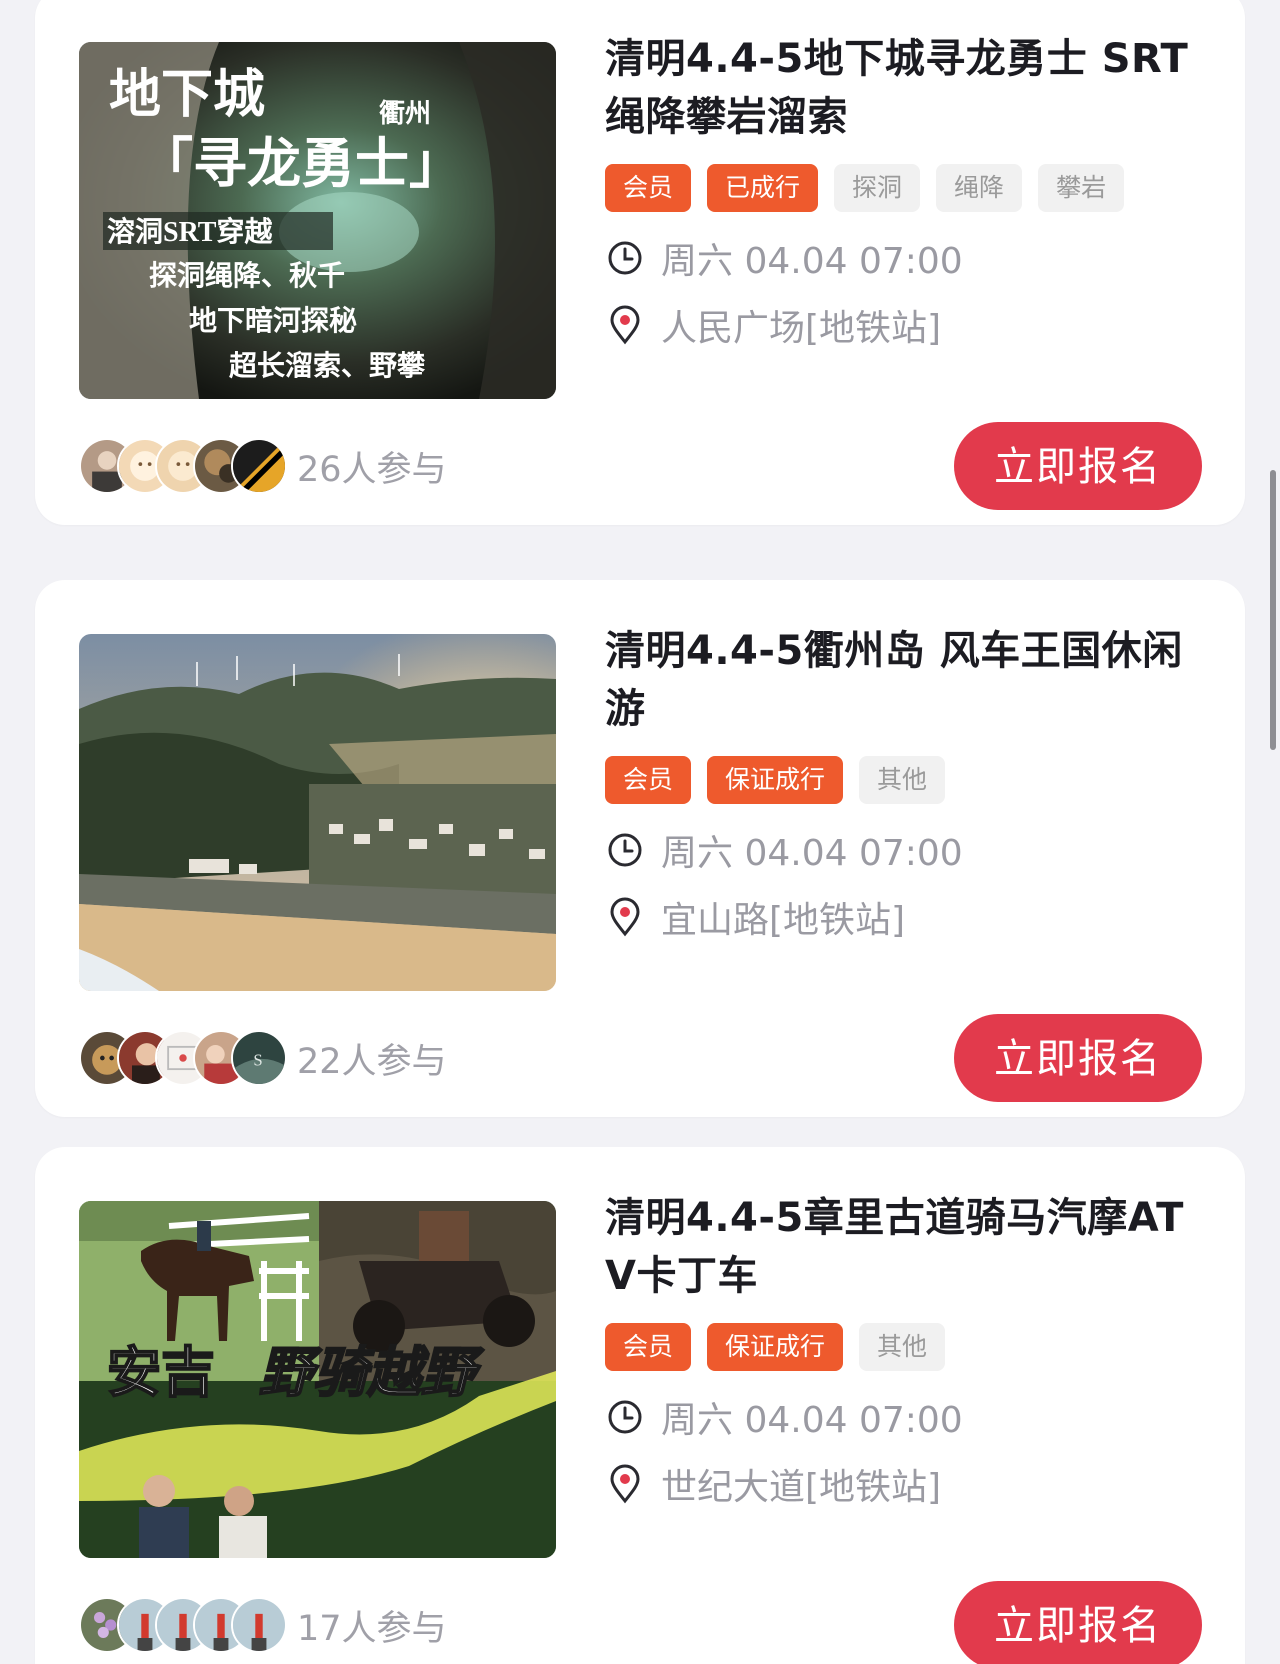  What do you see at coordinates (190, 231) in the screenshot?
I see `cover-line-text: 溶洞SRT穿越` at bounding box center [190, 231].